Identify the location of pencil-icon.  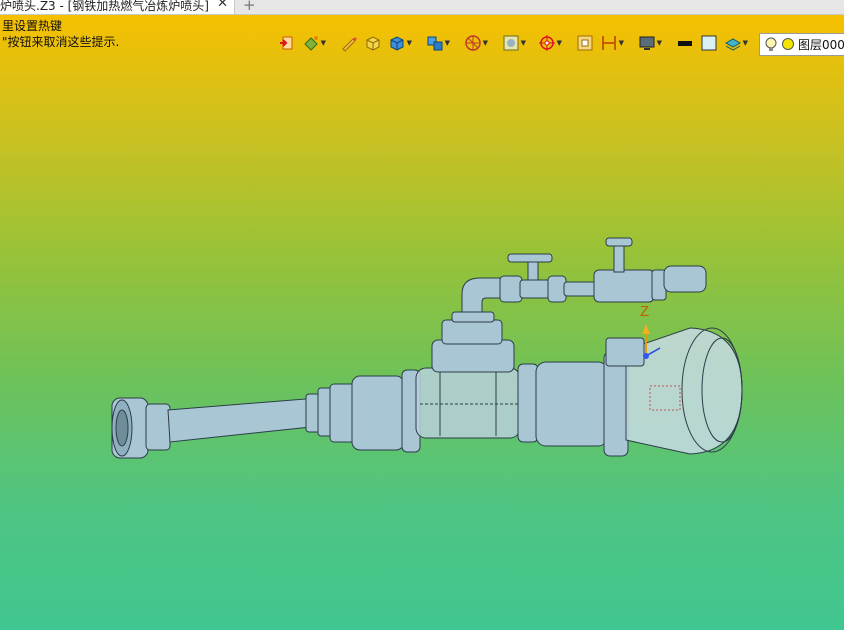
(350, 43).